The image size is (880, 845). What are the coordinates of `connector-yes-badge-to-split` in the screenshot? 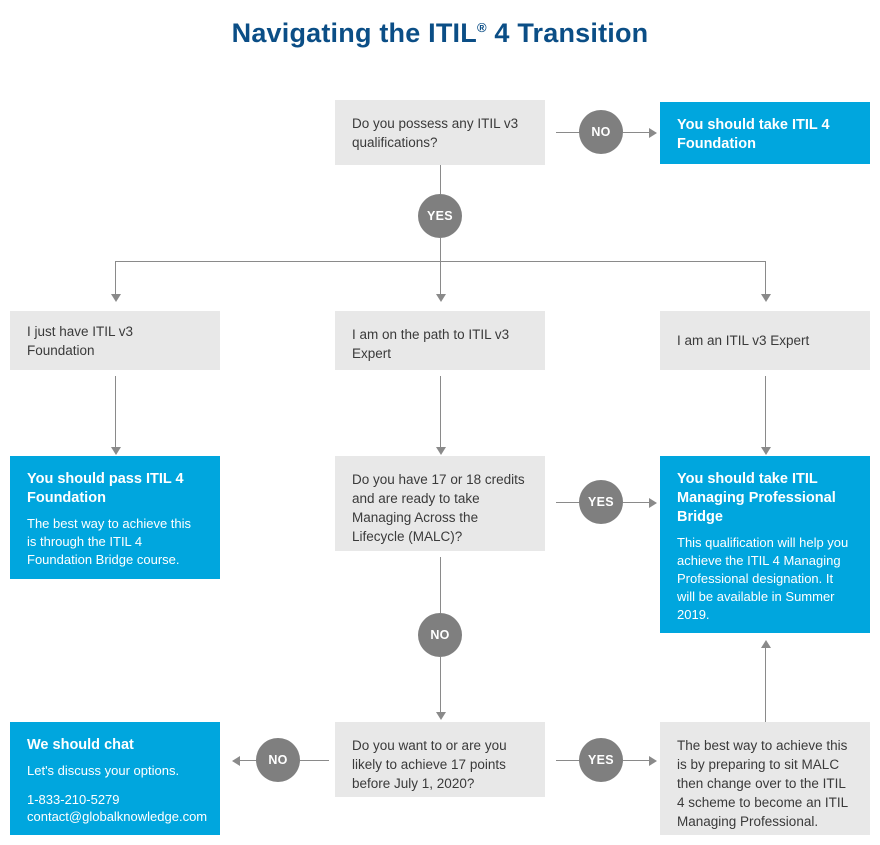 It's located at (440, 250).